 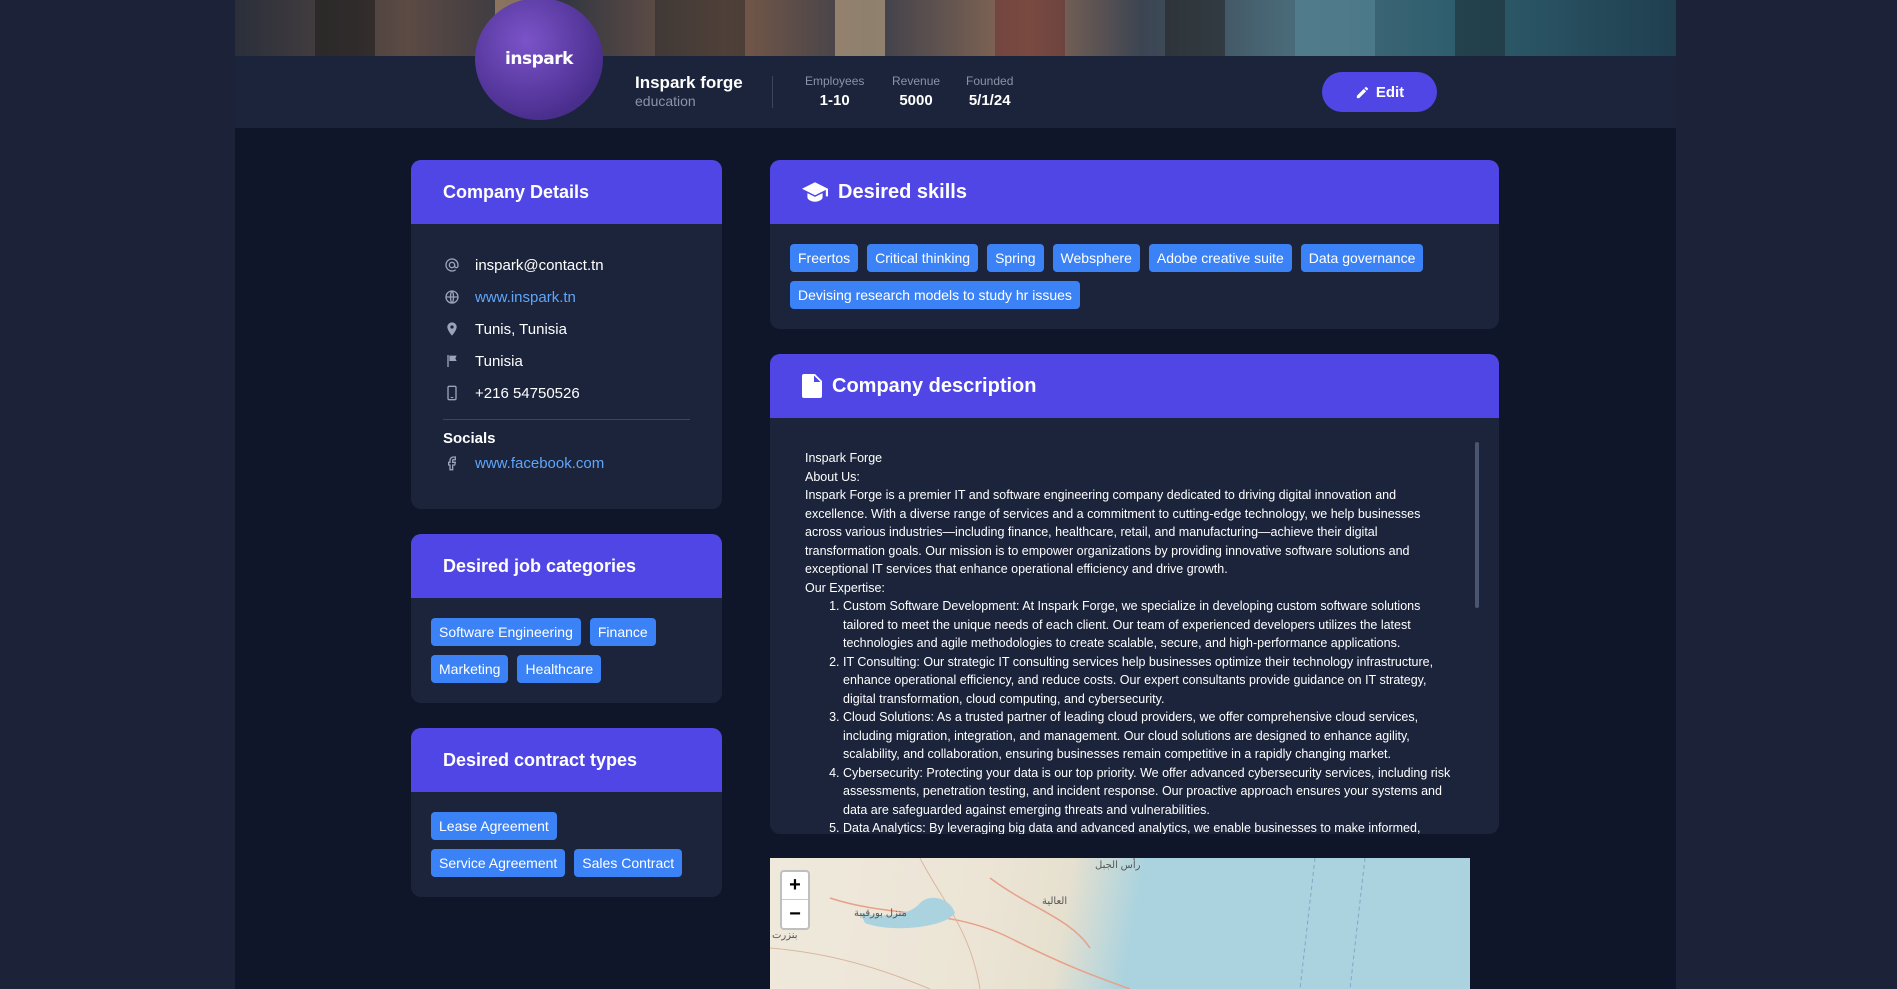 What do you see at coordinates (812, 386) in the screenshot?
I see `document-icon` at bounding box center [812, 386].